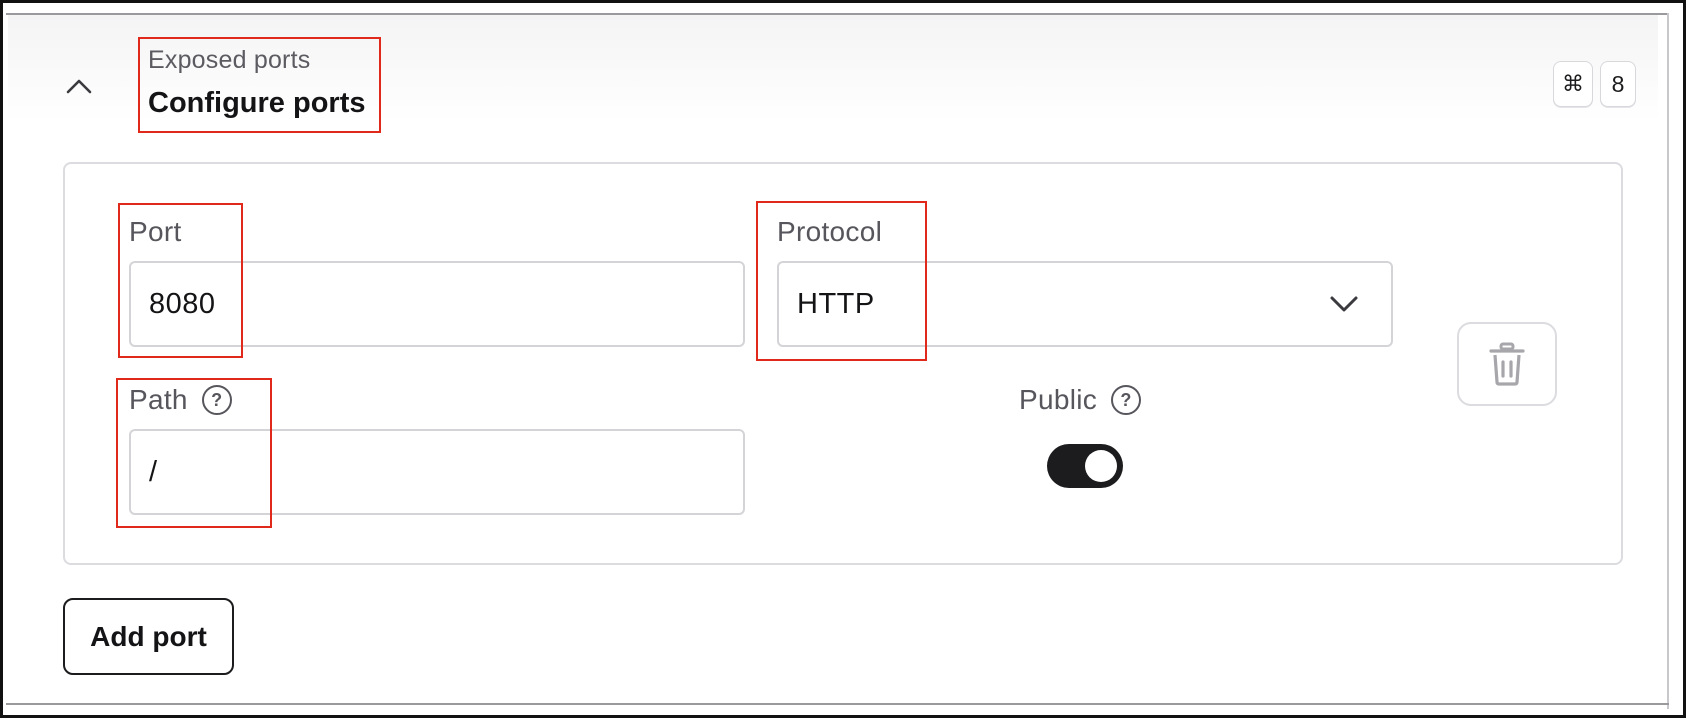 The image size is (1686, 718). I want to click on protocol-value: HTTP, so click(836, 303).